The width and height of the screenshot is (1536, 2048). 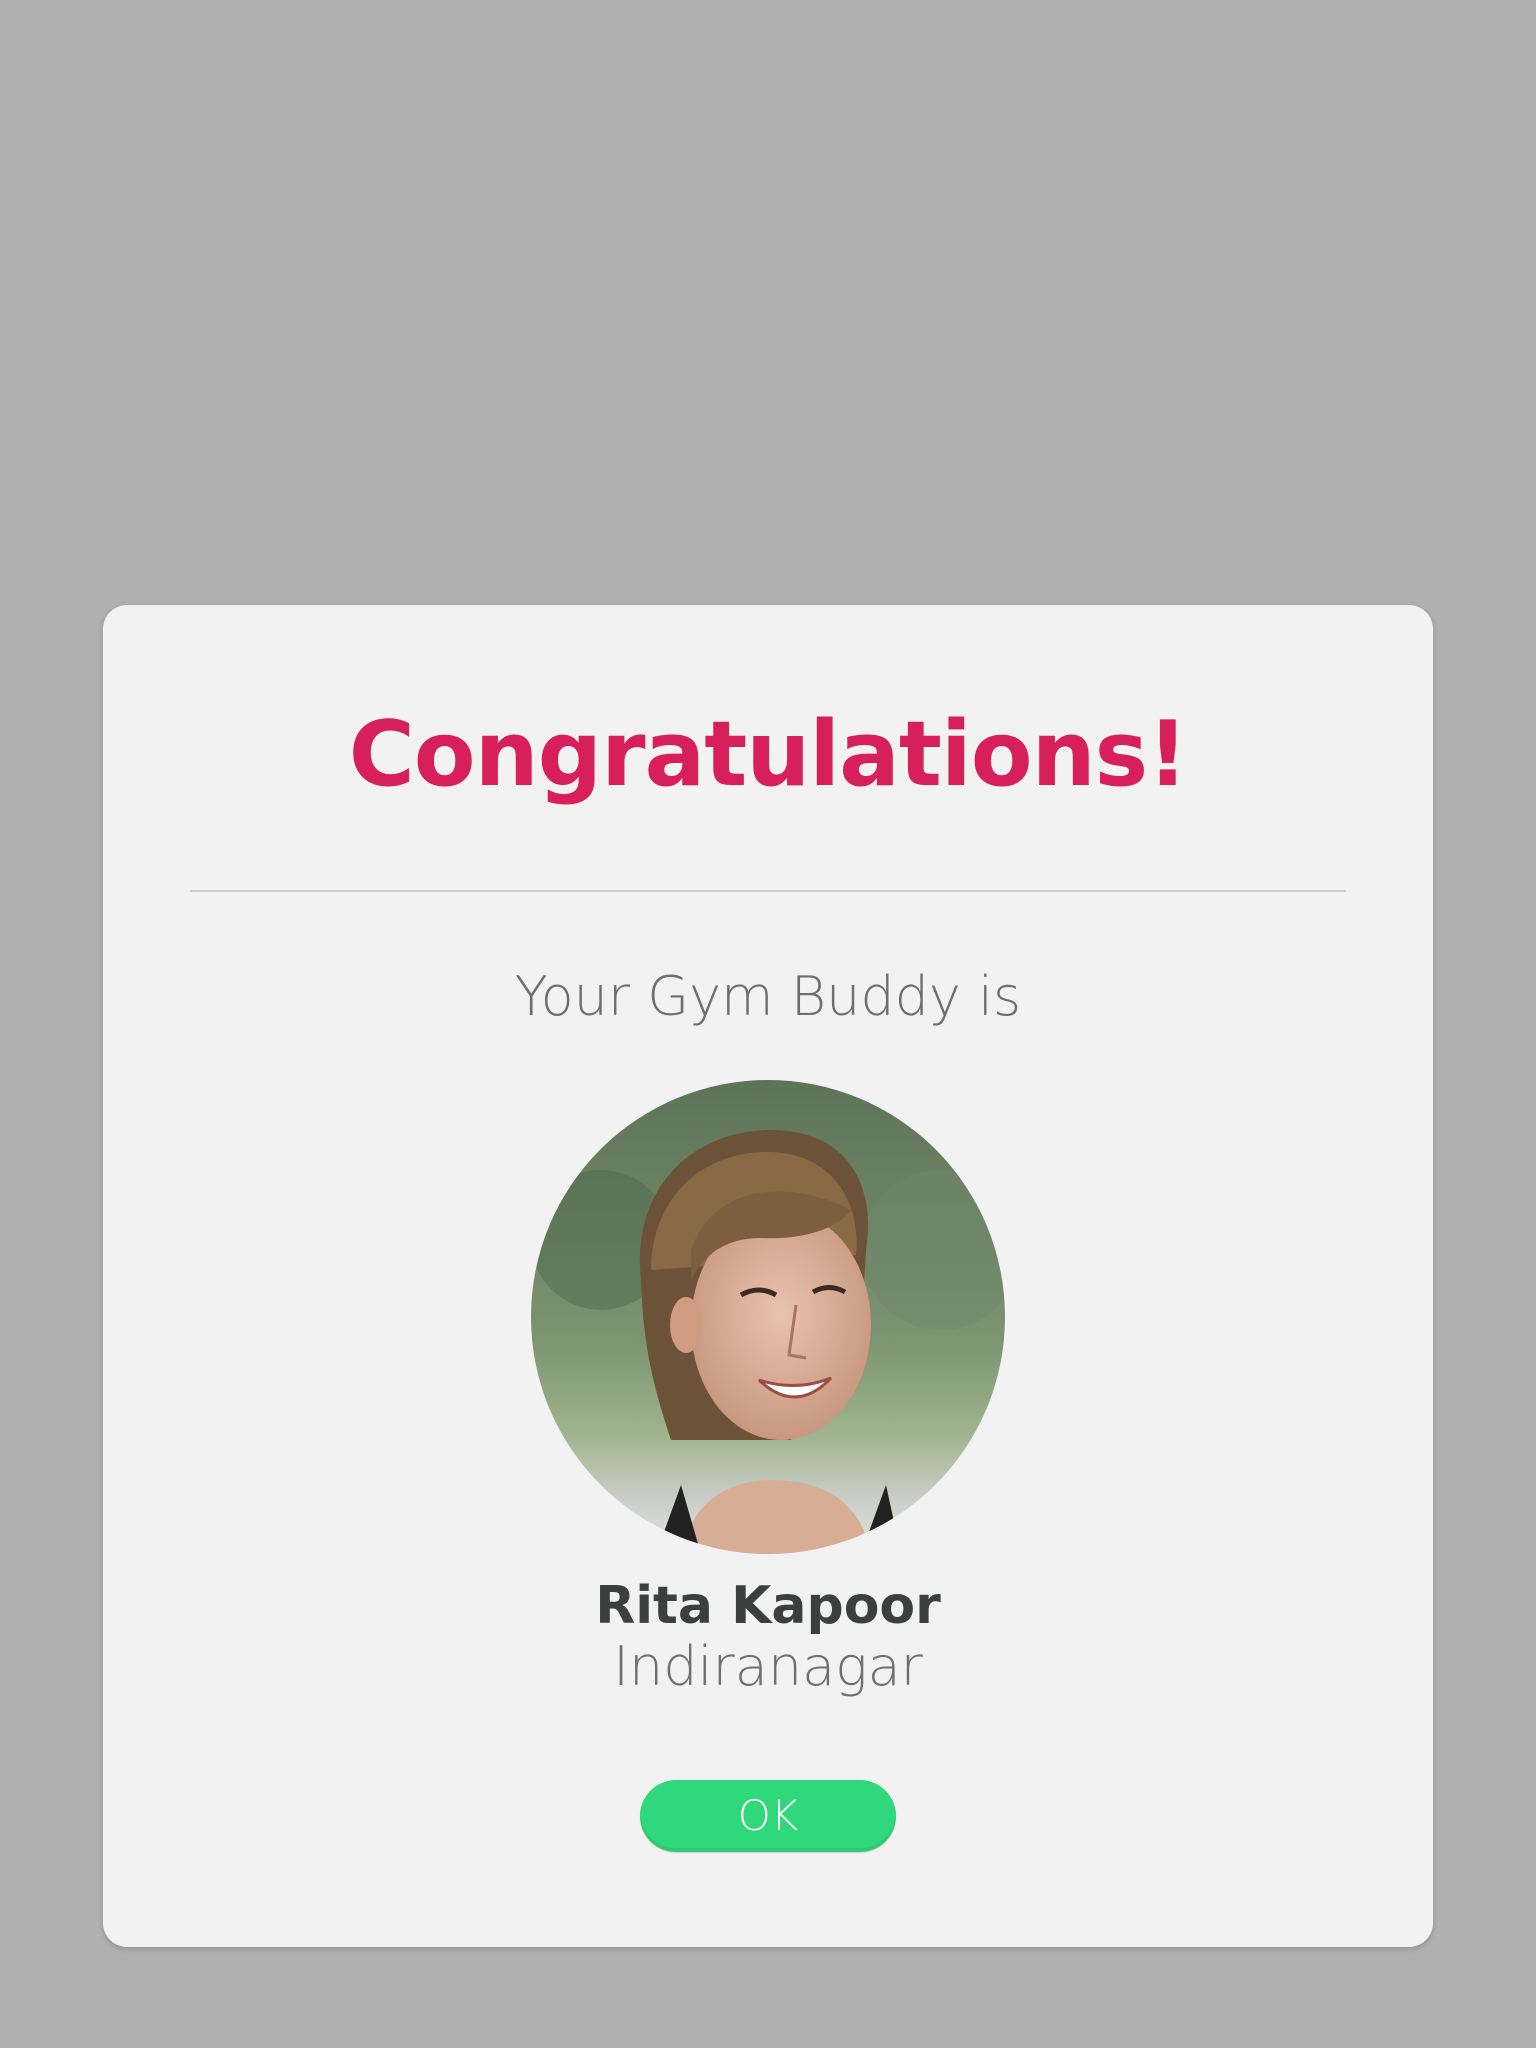 I want to click on ok-button: OK, so click(x=768, y=1816).